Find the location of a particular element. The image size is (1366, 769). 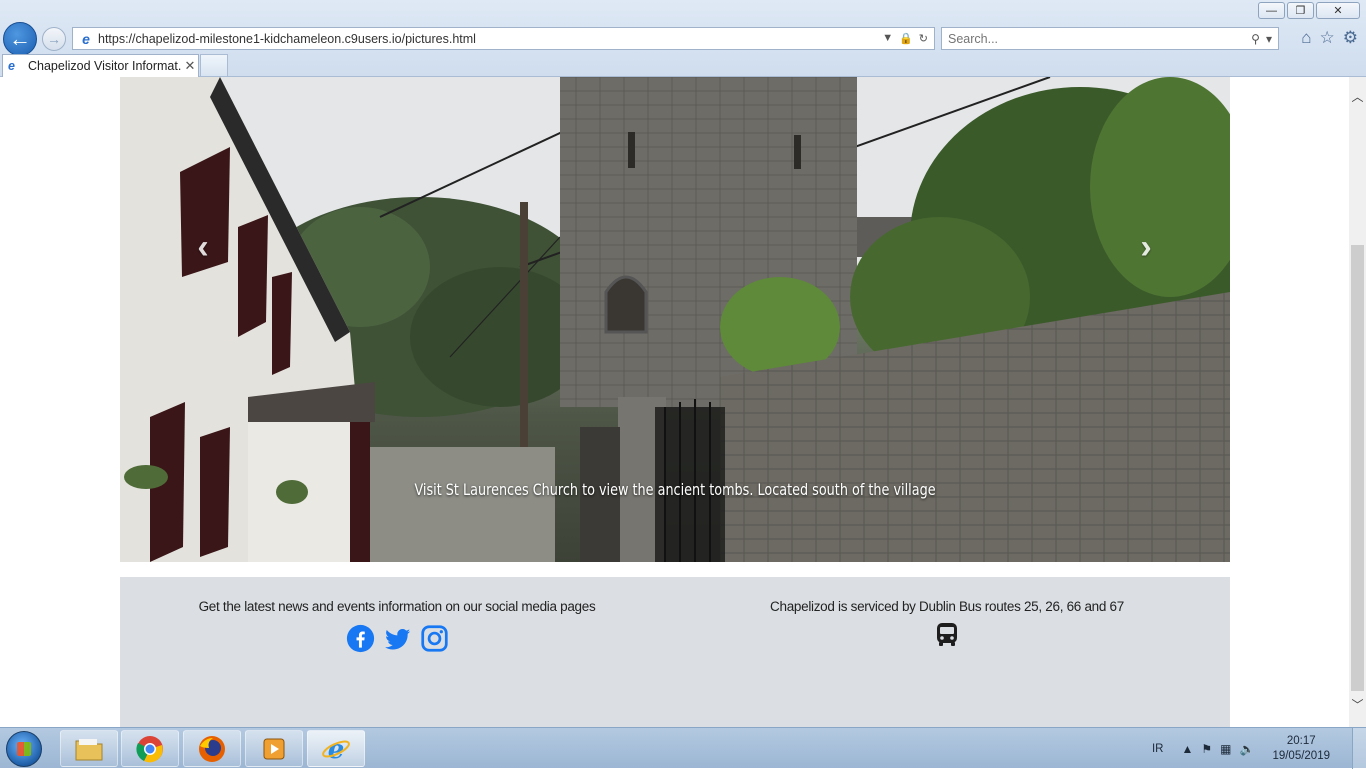

clock-time: 20:17 is located at coordinates (1301, 740).